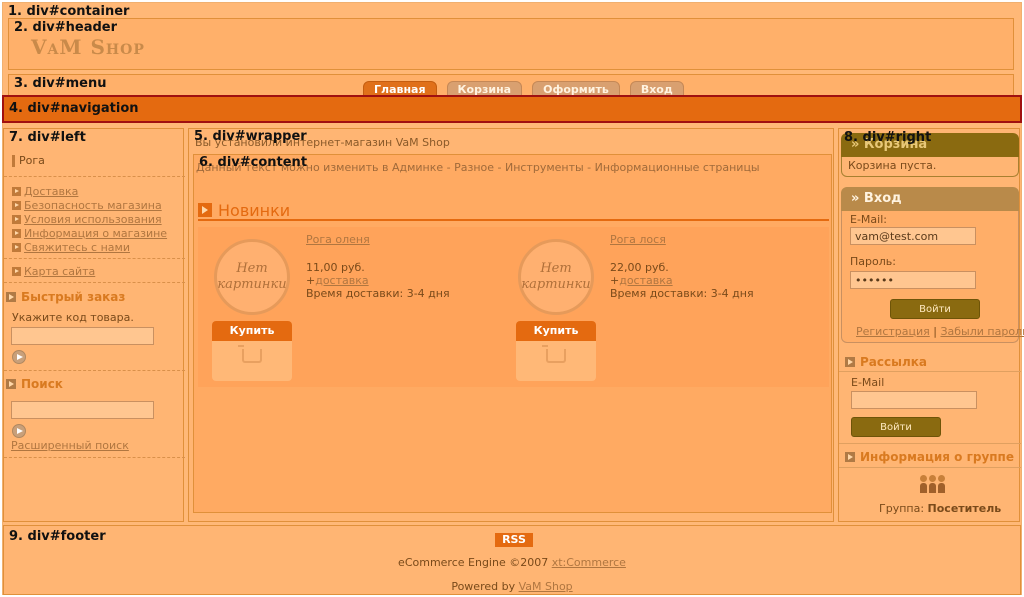 This screenshot has width=1024, height=597. Describe the element at coordinates (982, 331) in the screenshot. I see `forgot-password-link: Забыли пароль?` at that location.